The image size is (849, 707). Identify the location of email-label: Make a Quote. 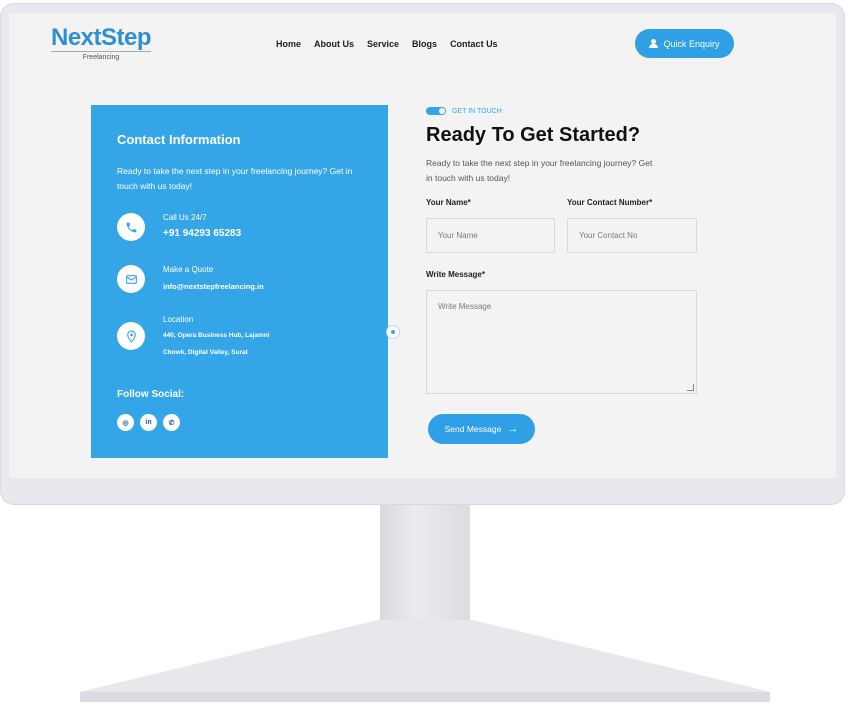
(188, 269).